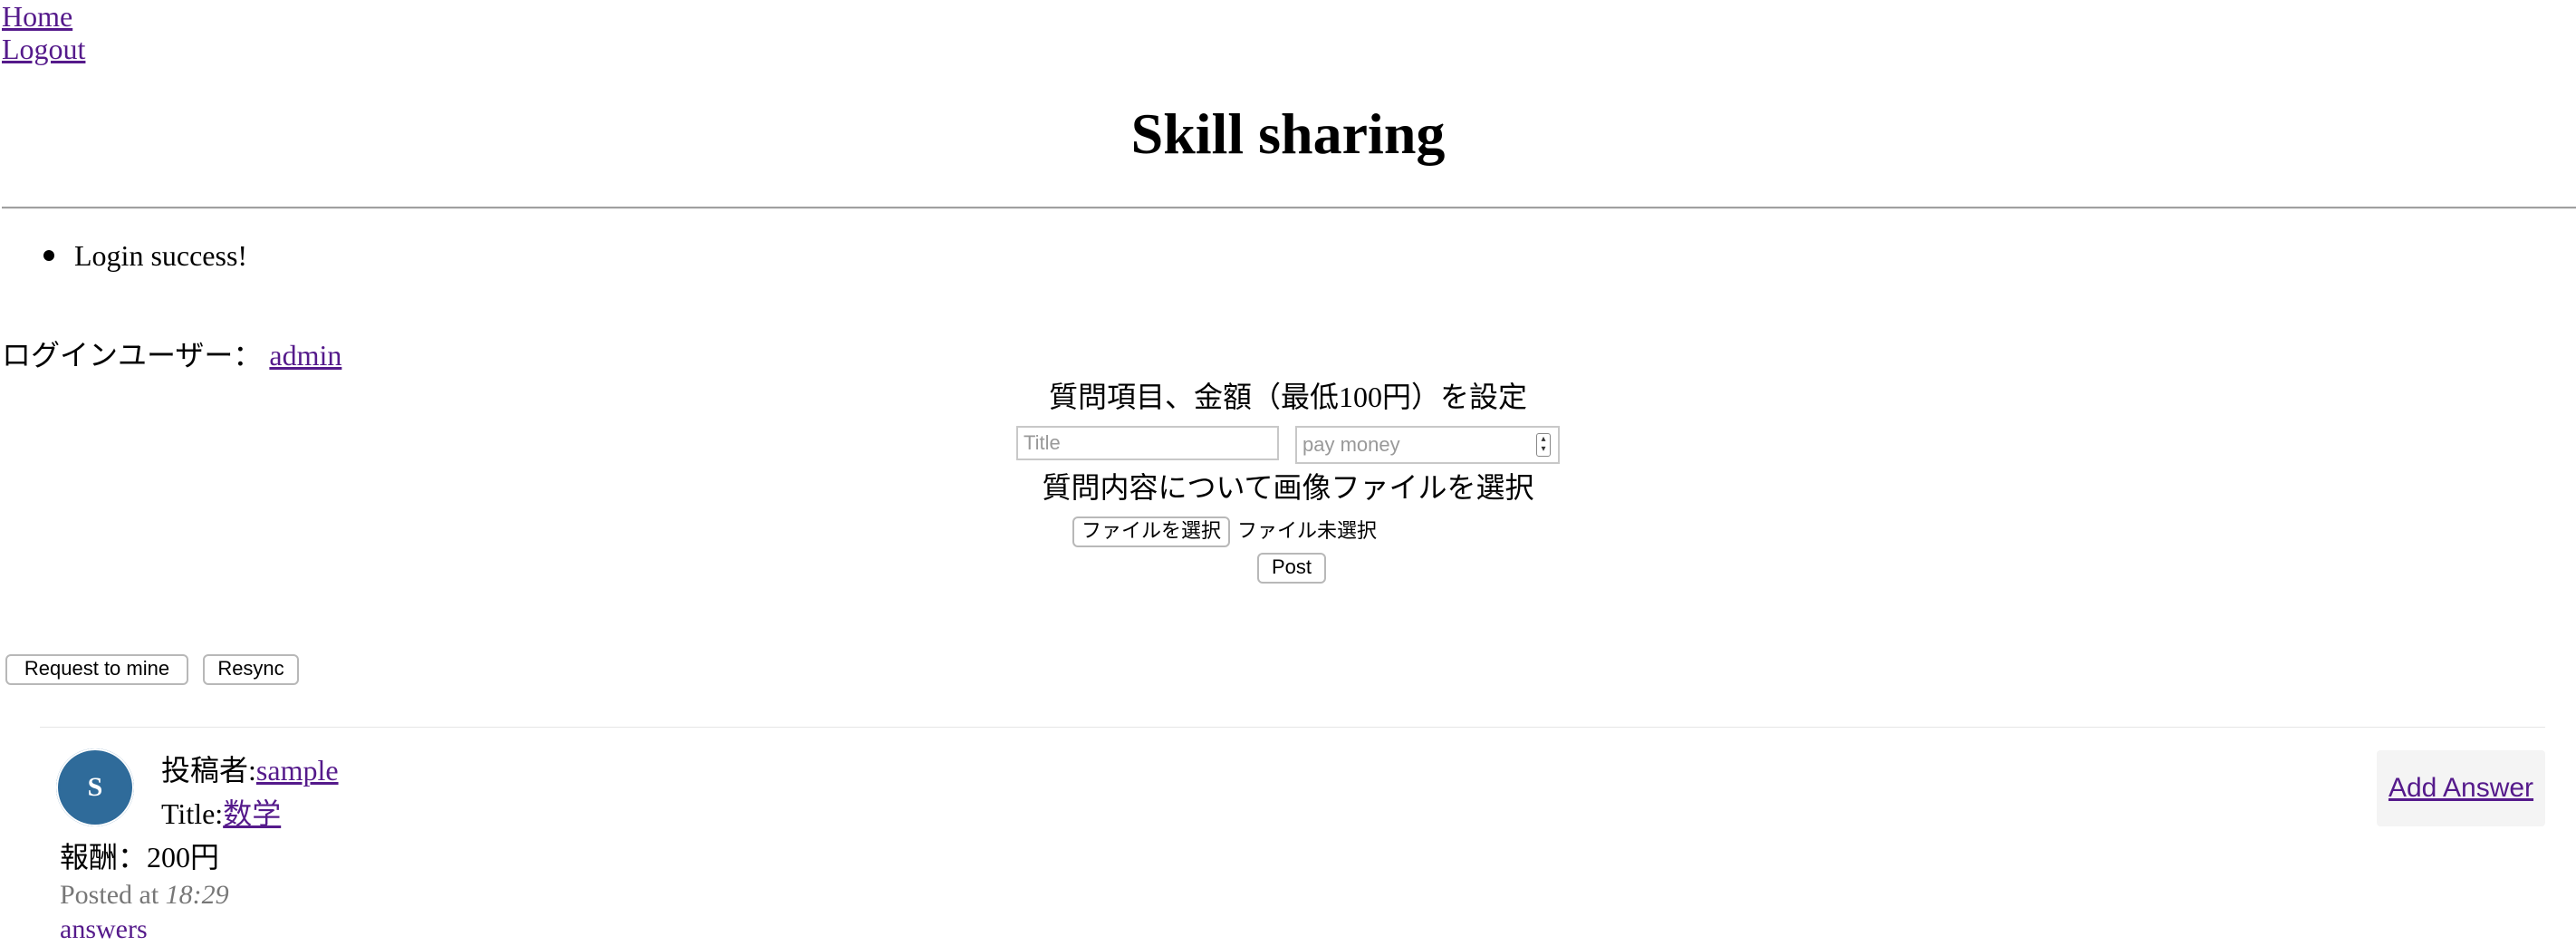  I want to click on question-card-divider, so click(1292, 727).